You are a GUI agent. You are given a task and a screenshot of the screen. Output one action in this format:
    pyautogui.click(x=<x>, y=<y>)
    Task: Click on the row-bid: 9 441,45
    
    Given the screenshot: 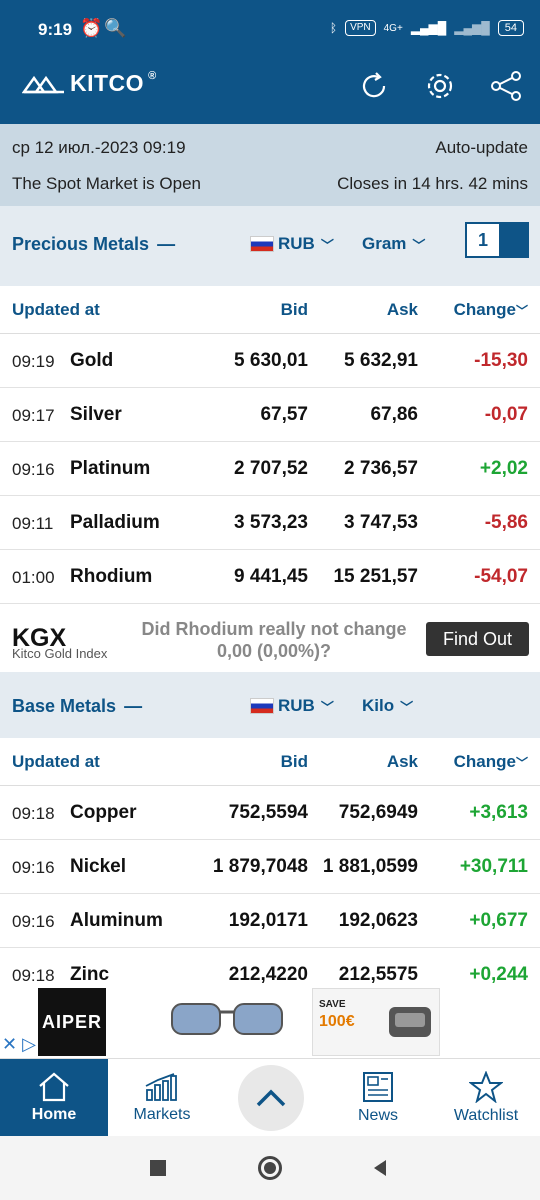 What is the action you would take?
    pyautogui.click(x=271, y=576)
    